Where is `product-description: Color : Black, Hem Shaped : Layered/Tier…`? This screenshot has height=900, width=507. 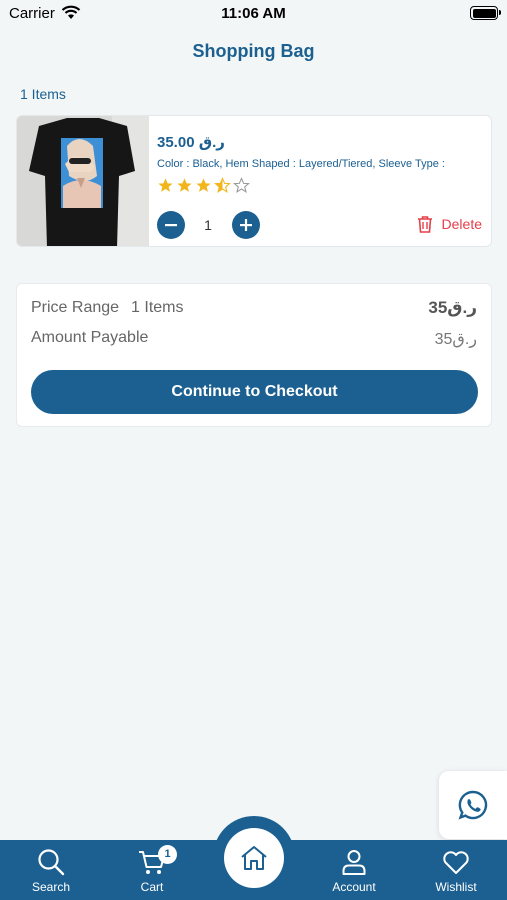
product-description: Color : Black, Hem Shaped : Layered/Tier… is located at coordinates (301, 164).